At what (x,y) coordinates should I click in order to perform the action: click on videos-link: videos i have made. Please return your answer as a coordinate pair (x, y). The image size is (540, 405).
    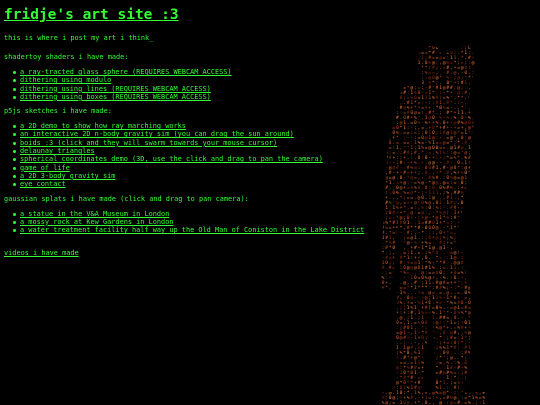
    Looking at the image, I should click on (41, 253).